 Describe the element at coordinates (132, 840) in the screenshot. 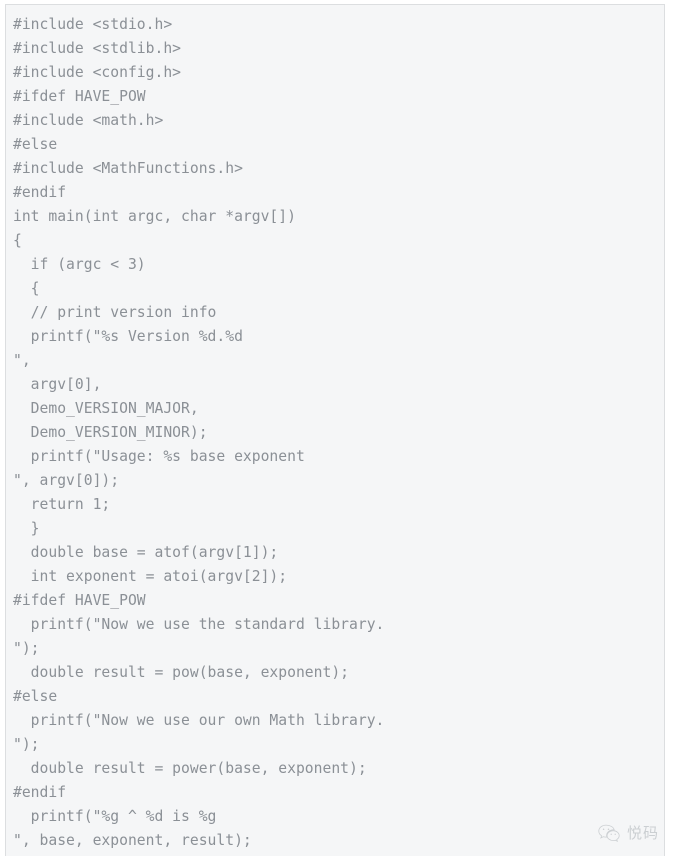

I see `code-line: ", base, exponent, result);` at that location.